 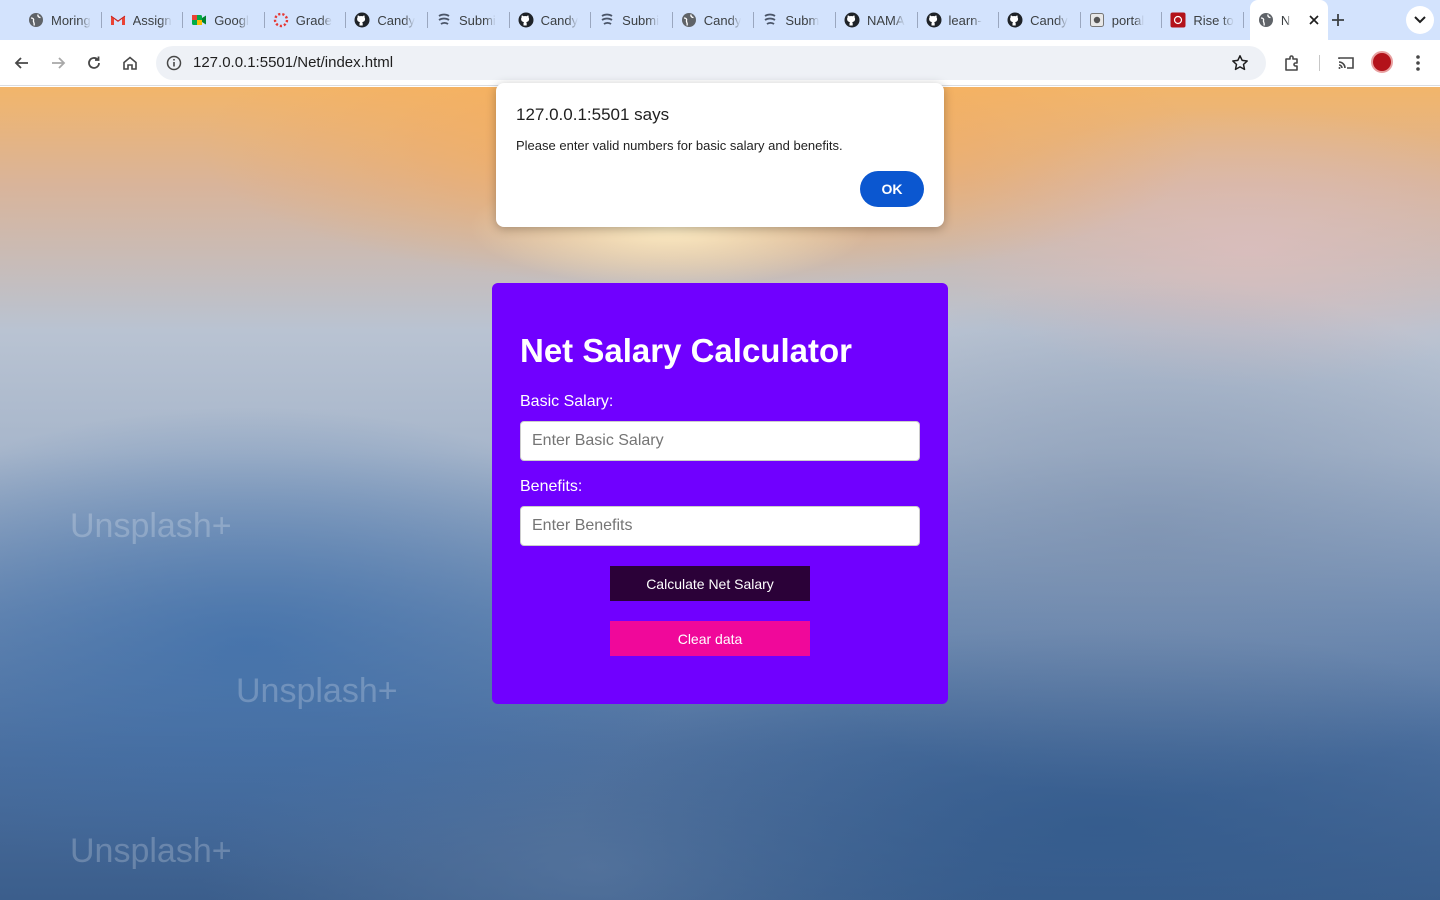 I want to click on star-icon, so click(x=1240, y=63).